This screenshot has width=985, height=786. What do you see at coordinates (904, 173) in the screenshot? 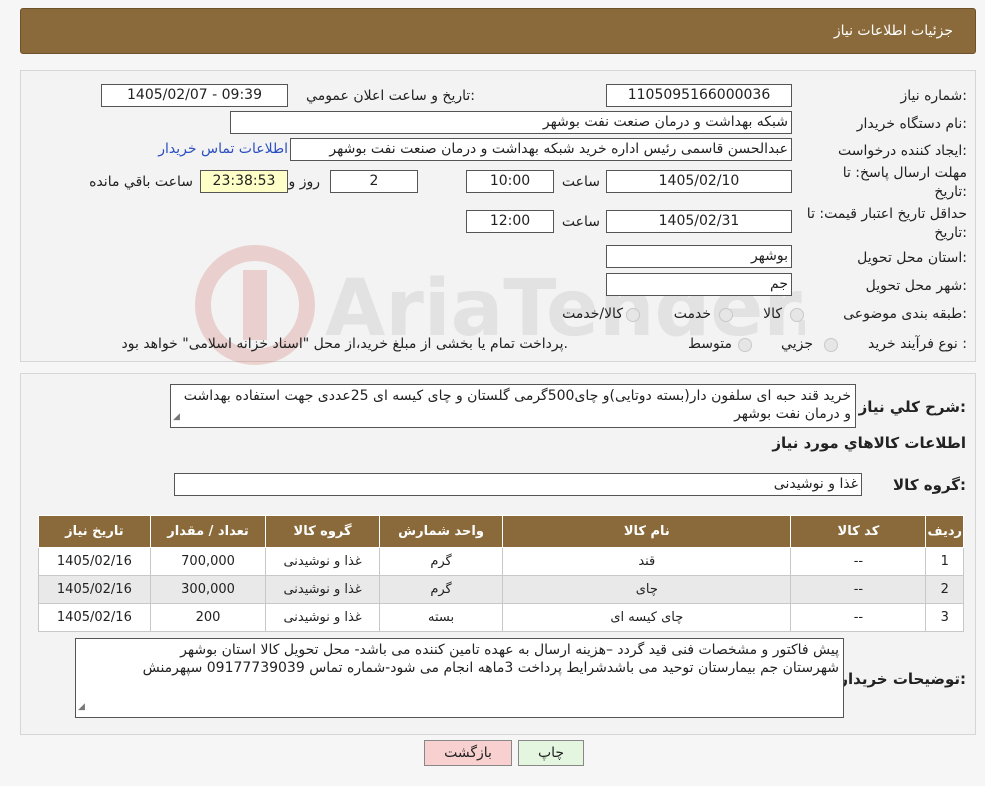
I see `deadline-label-line1: مهلت ارسال پاسخ: تا` at bounding box center [904, 173].